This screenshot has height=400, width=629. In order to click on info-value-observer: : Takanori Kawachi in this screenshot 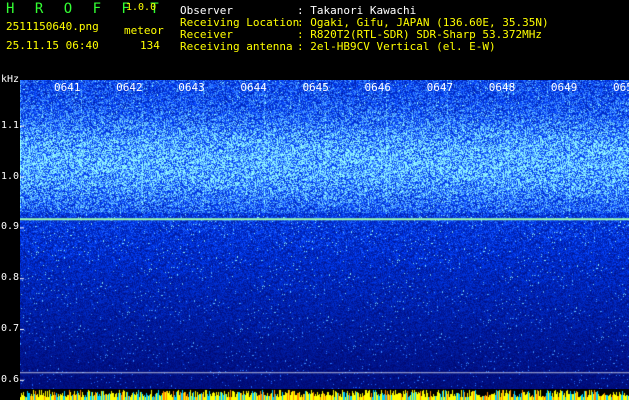, I will do `click(357, 10)`.